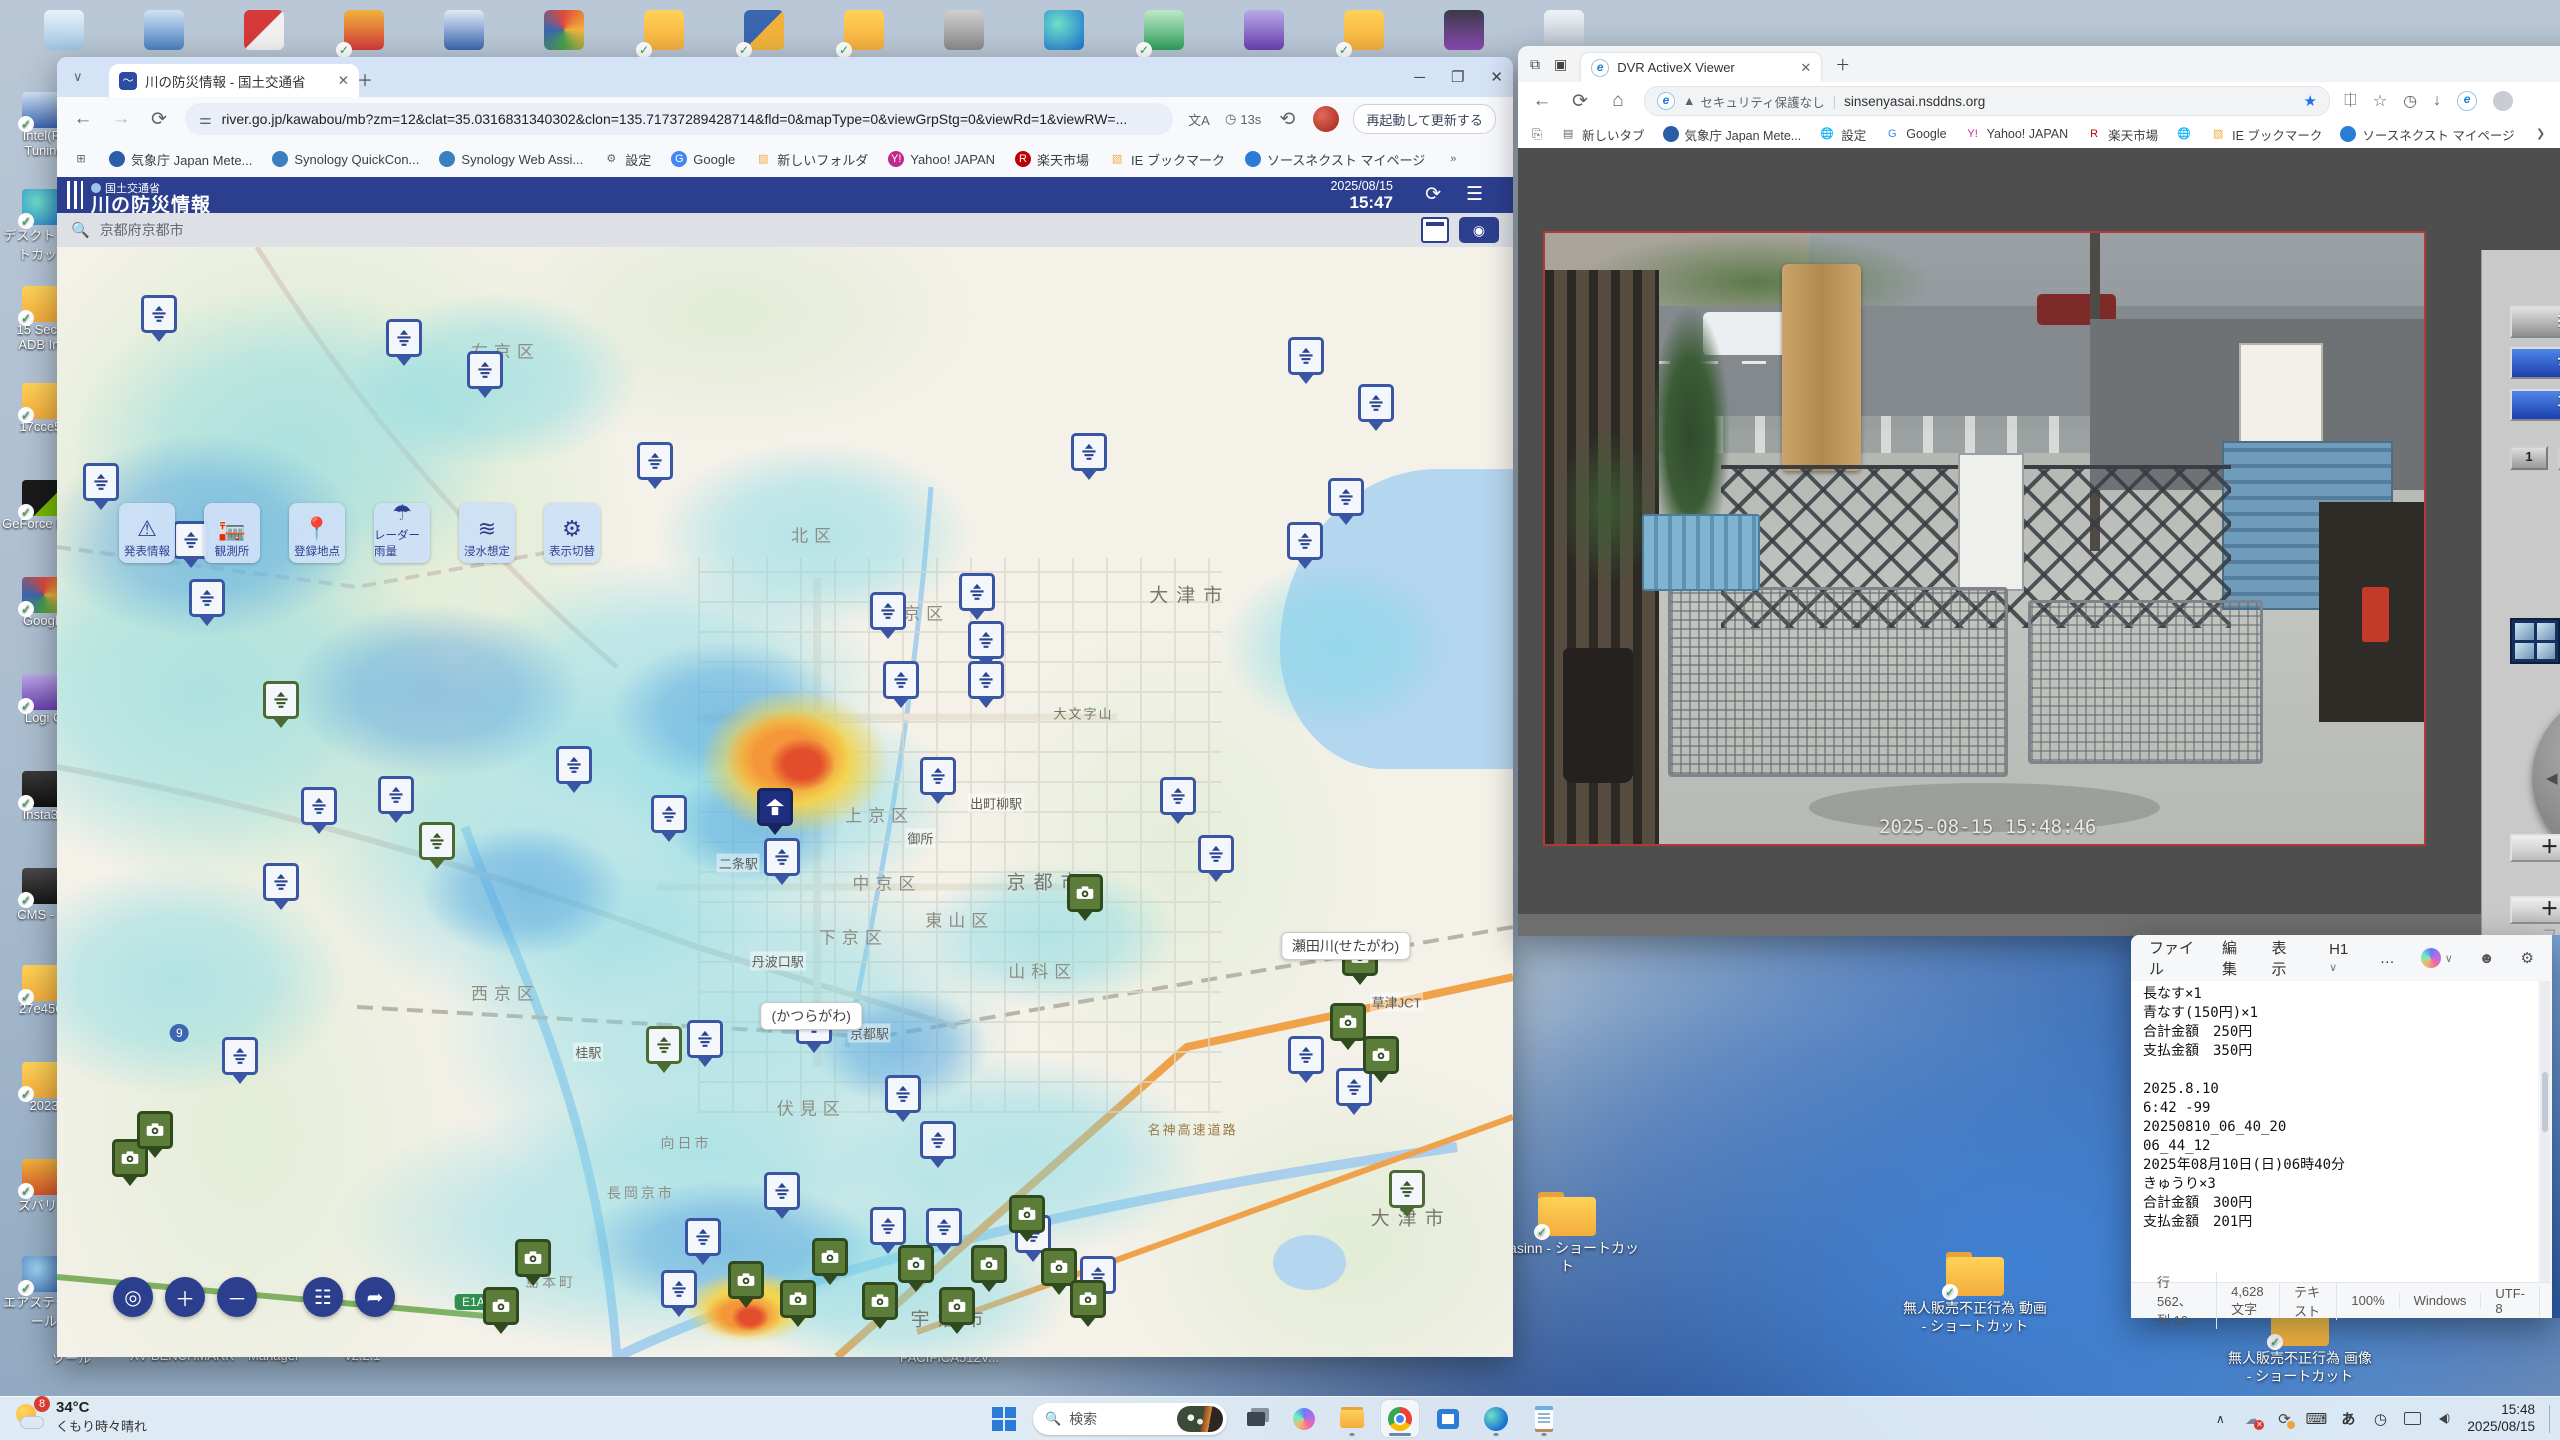  Describe the element at coordinates (232, 533) in the screenshot. I see `map-button-観測所: 🏣 観測所` at that location.